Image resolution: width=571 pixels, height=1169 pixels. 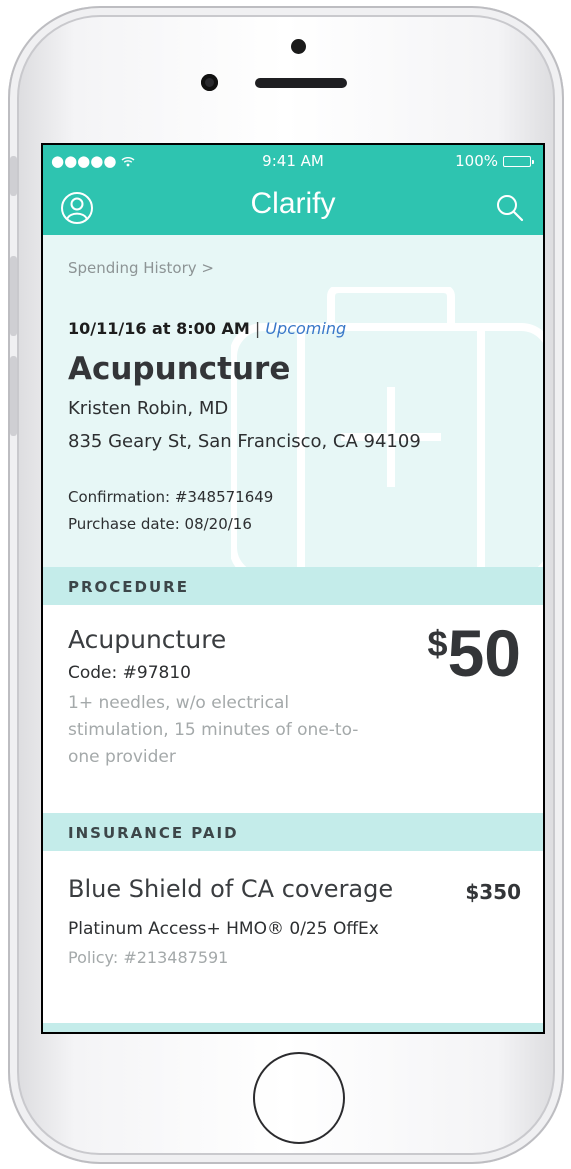 I want to click on battery-percent: 100%, so click(x=476, y=161).